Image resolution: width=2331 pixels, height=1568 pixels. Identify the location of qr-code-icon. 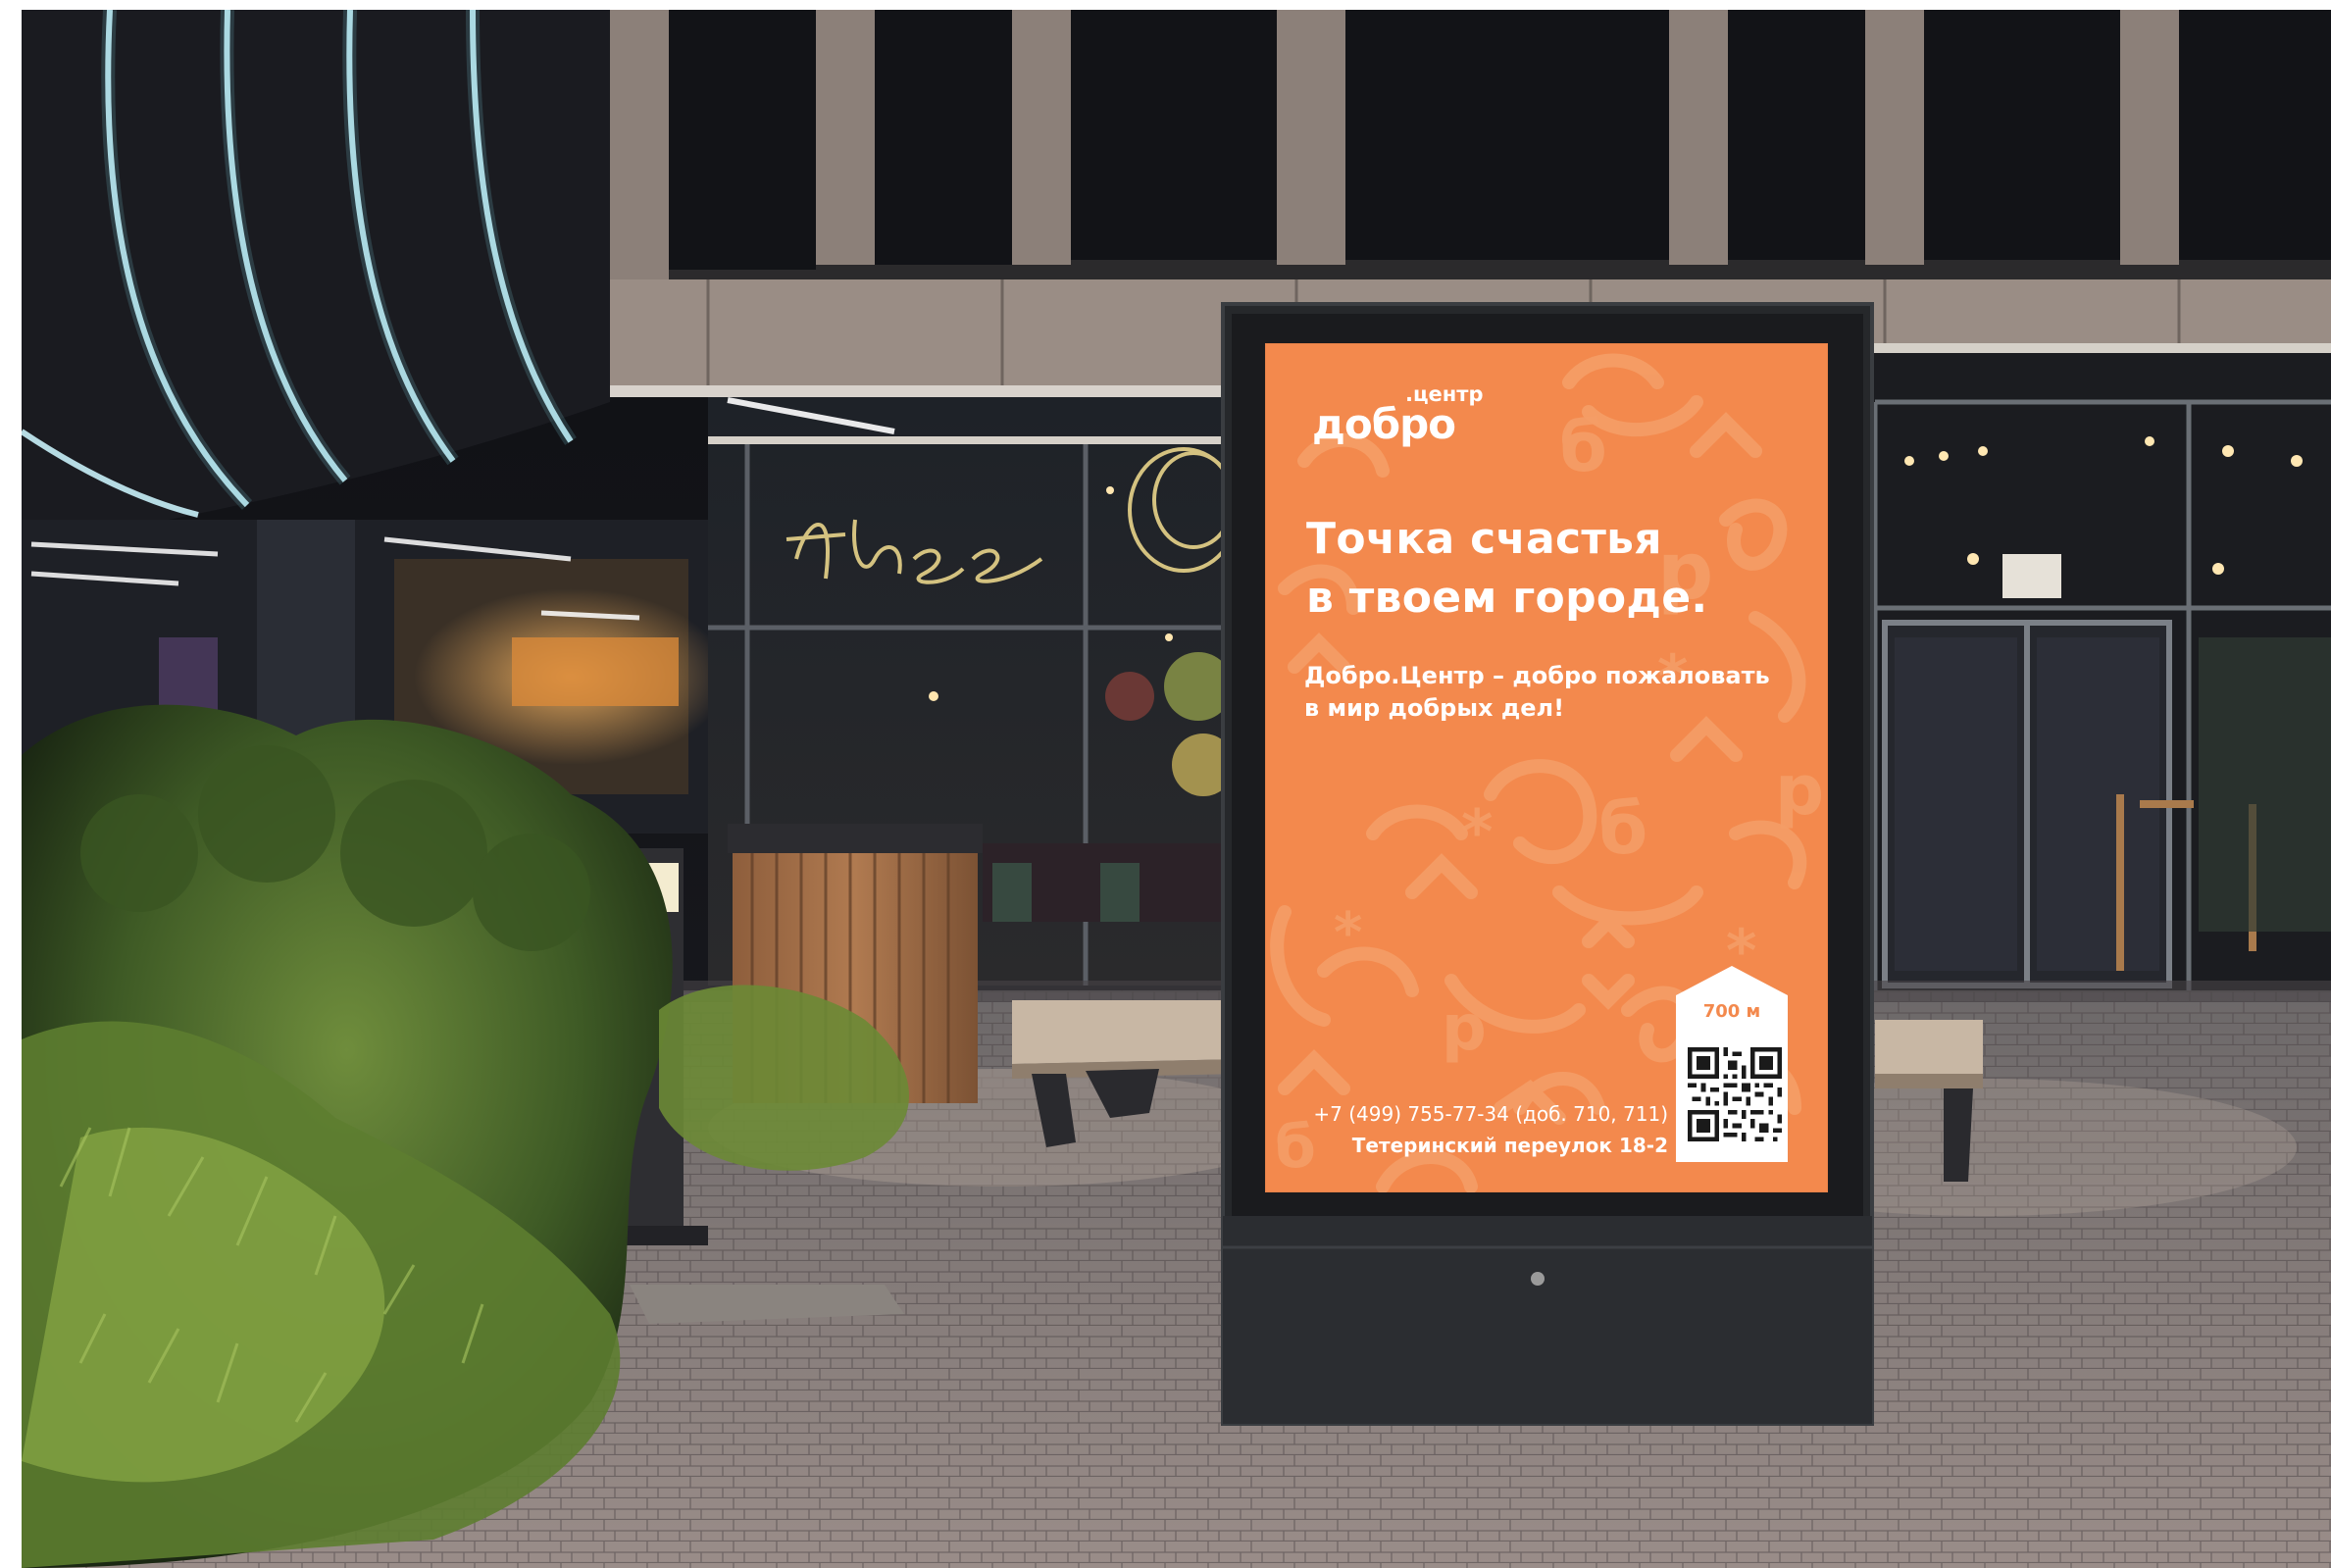
(1735, 1094).